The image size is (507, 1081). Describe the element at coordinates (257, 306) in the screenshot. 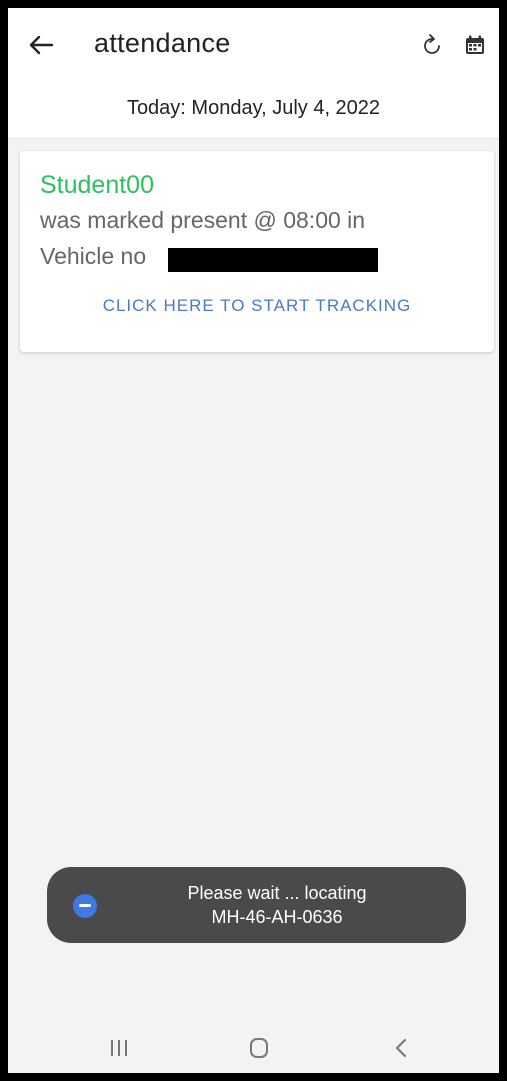

I see `start-tracking-button: CLICK HERE TO START TRACKING` at that location.